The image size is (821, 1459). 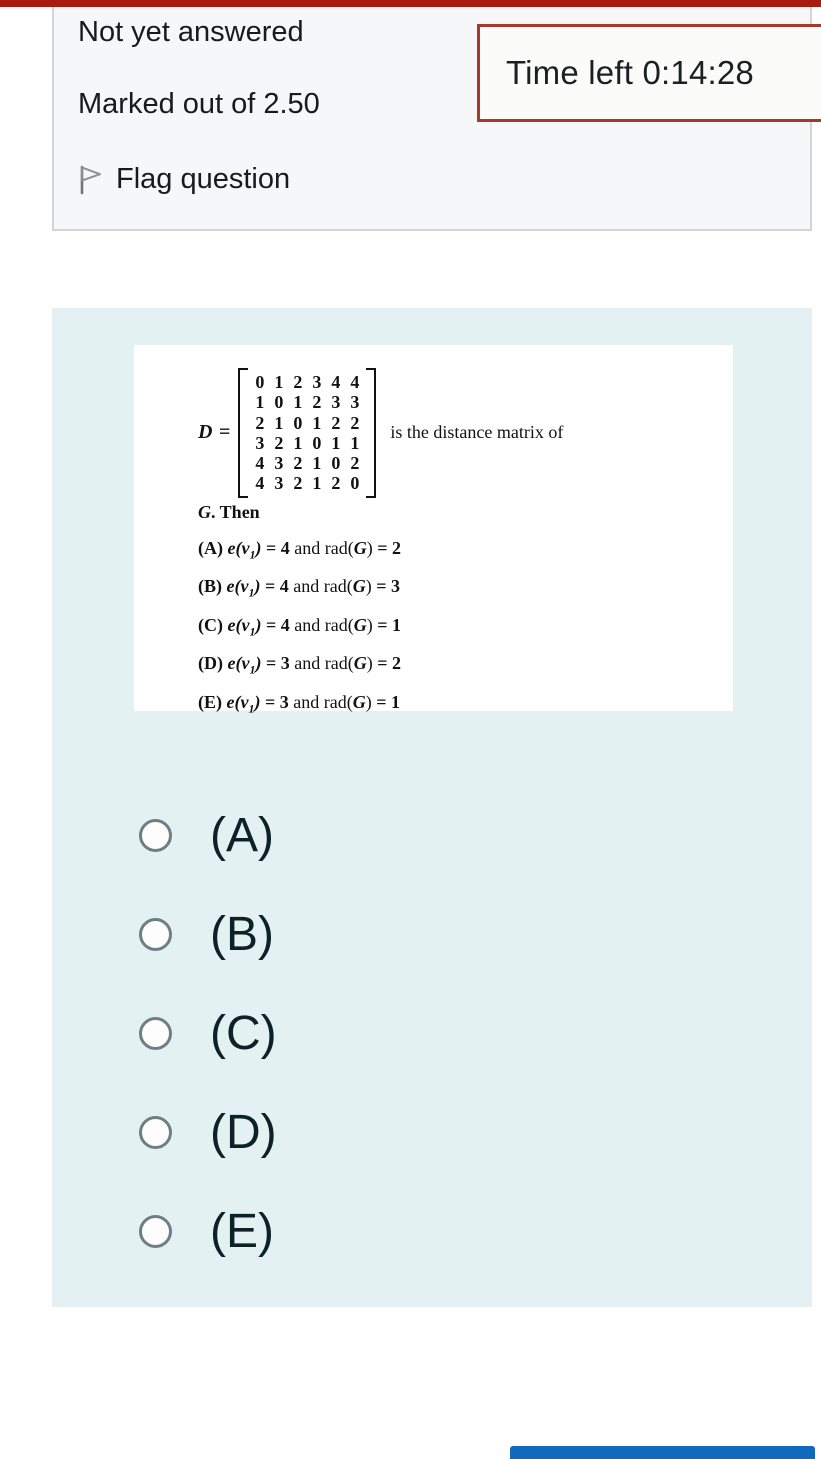 What do you see at coordinates (191, 32) in the screenshot?
I see `answer-status-text: Not yet answered` at bounding box center [191, 32].